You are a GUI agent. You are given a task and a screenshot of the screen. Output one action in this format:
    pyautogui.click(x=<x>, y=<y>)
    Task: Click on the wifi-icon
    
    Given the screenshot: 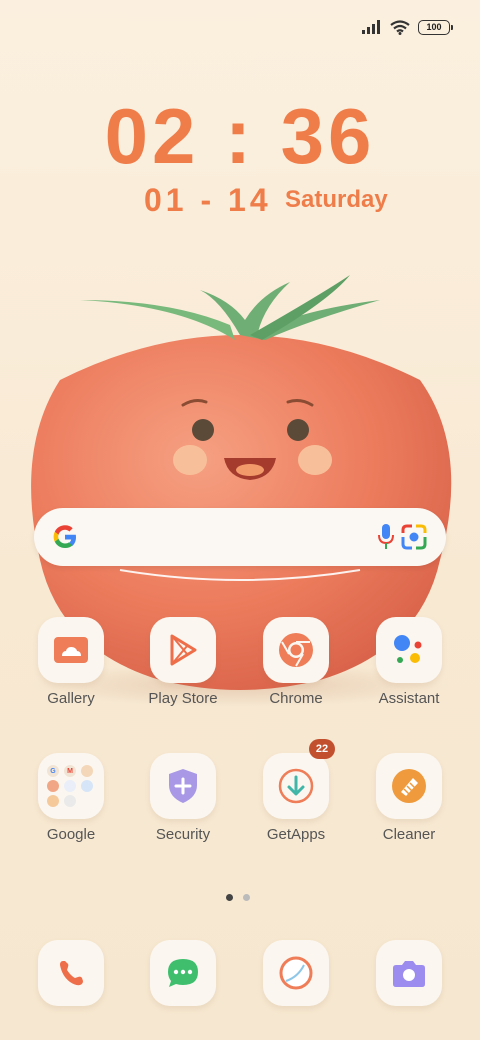 What is the action you would take?
    pyautogui.click(x=400, y=27)
    